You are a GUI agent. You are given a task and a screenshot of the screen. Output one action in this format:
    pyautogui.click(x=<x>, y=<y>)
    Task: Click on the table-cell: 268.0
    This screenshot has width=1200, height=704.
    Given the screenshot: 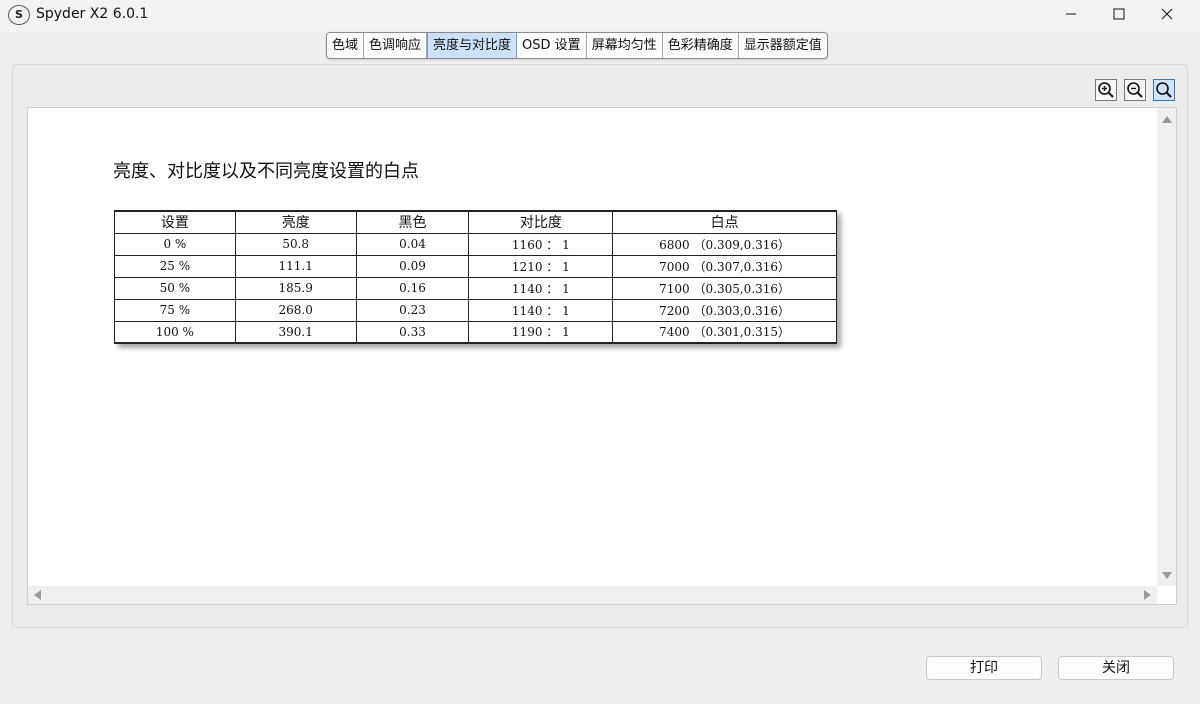 What is the action you would take?
    pyautogui.click(x=295, y=310)
    